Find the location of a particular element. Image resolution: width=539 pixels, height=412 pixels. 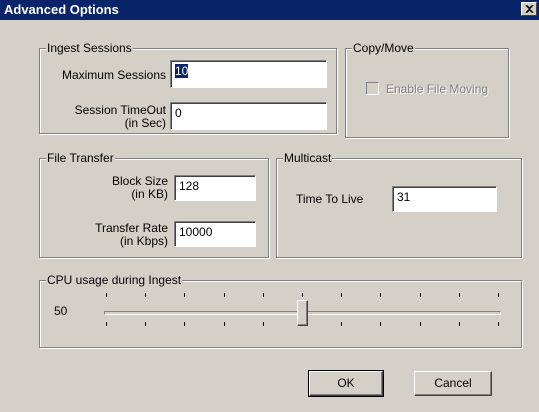

multicast-label: Multicast is located at coordinates (308, 158).